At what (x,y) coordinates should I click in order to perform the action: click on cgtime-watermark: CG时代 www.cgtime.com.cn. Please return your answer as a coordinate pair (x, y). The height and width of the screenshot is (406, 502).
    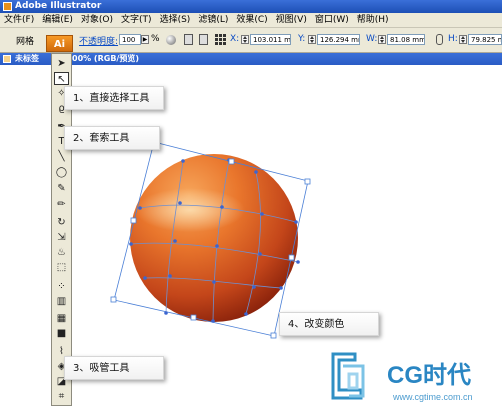
    Looking at the image, I should click on (402, 377).